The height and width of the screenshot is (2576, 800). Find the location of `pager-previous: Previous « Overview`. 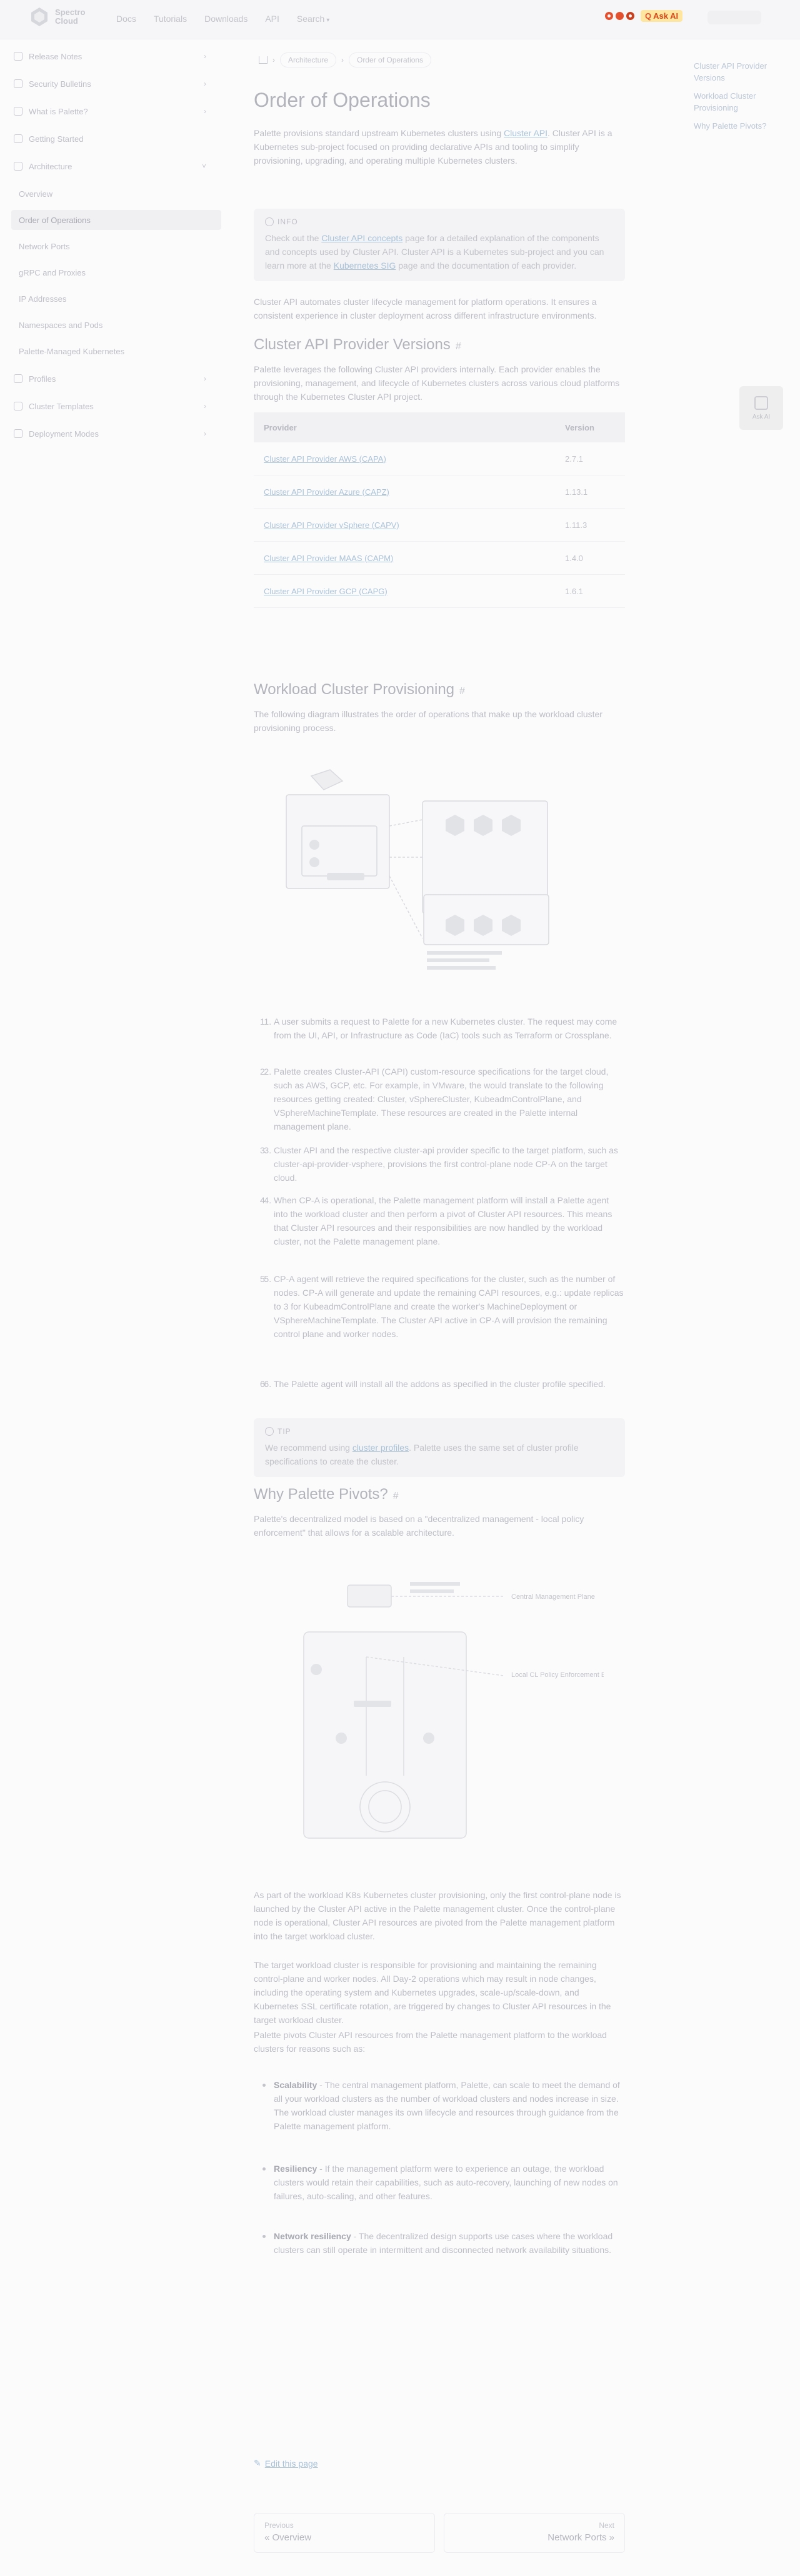

pager-previous: Previous « Overview is located at coordinates (344, 2533).